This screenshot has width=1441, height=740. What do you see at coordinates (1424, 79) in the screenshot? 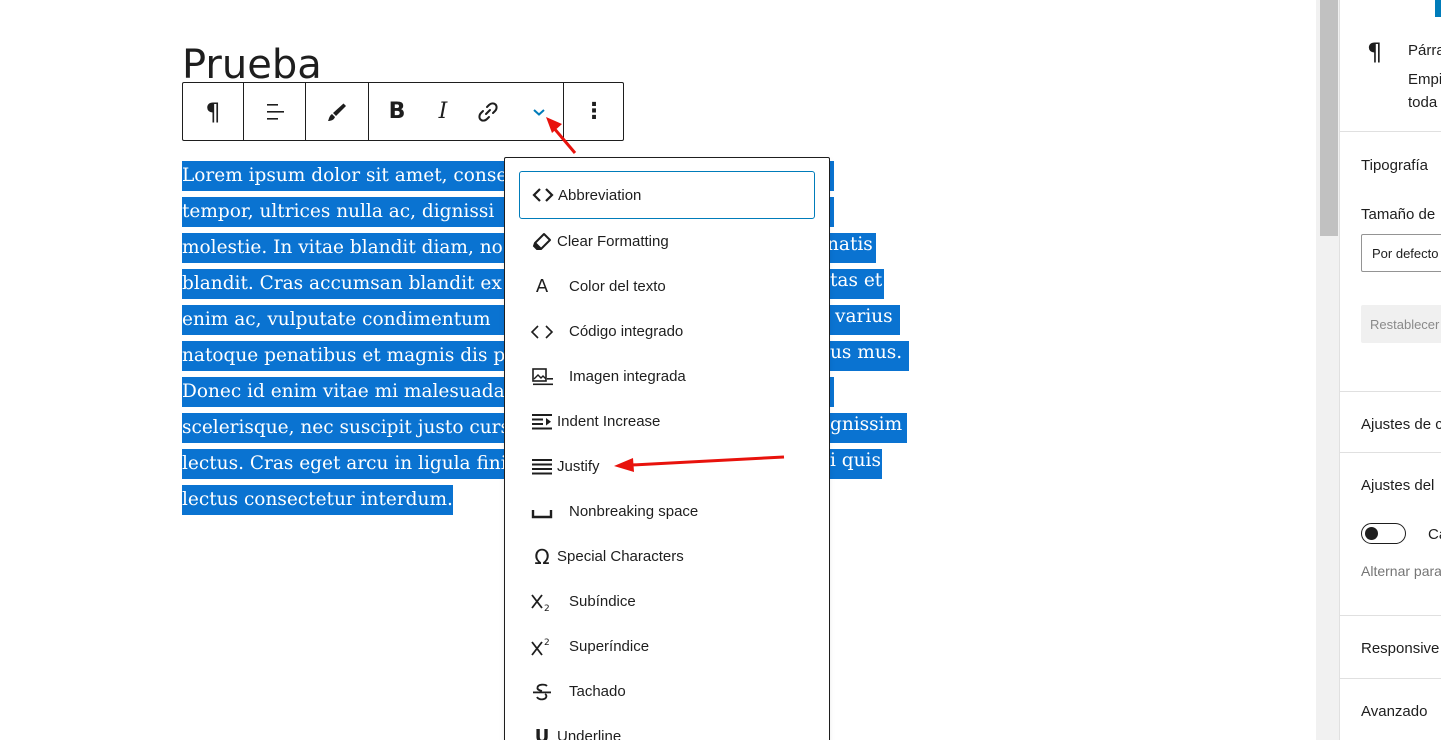
I see `block-card-description: Empi` at bounding box center [1424, 79].